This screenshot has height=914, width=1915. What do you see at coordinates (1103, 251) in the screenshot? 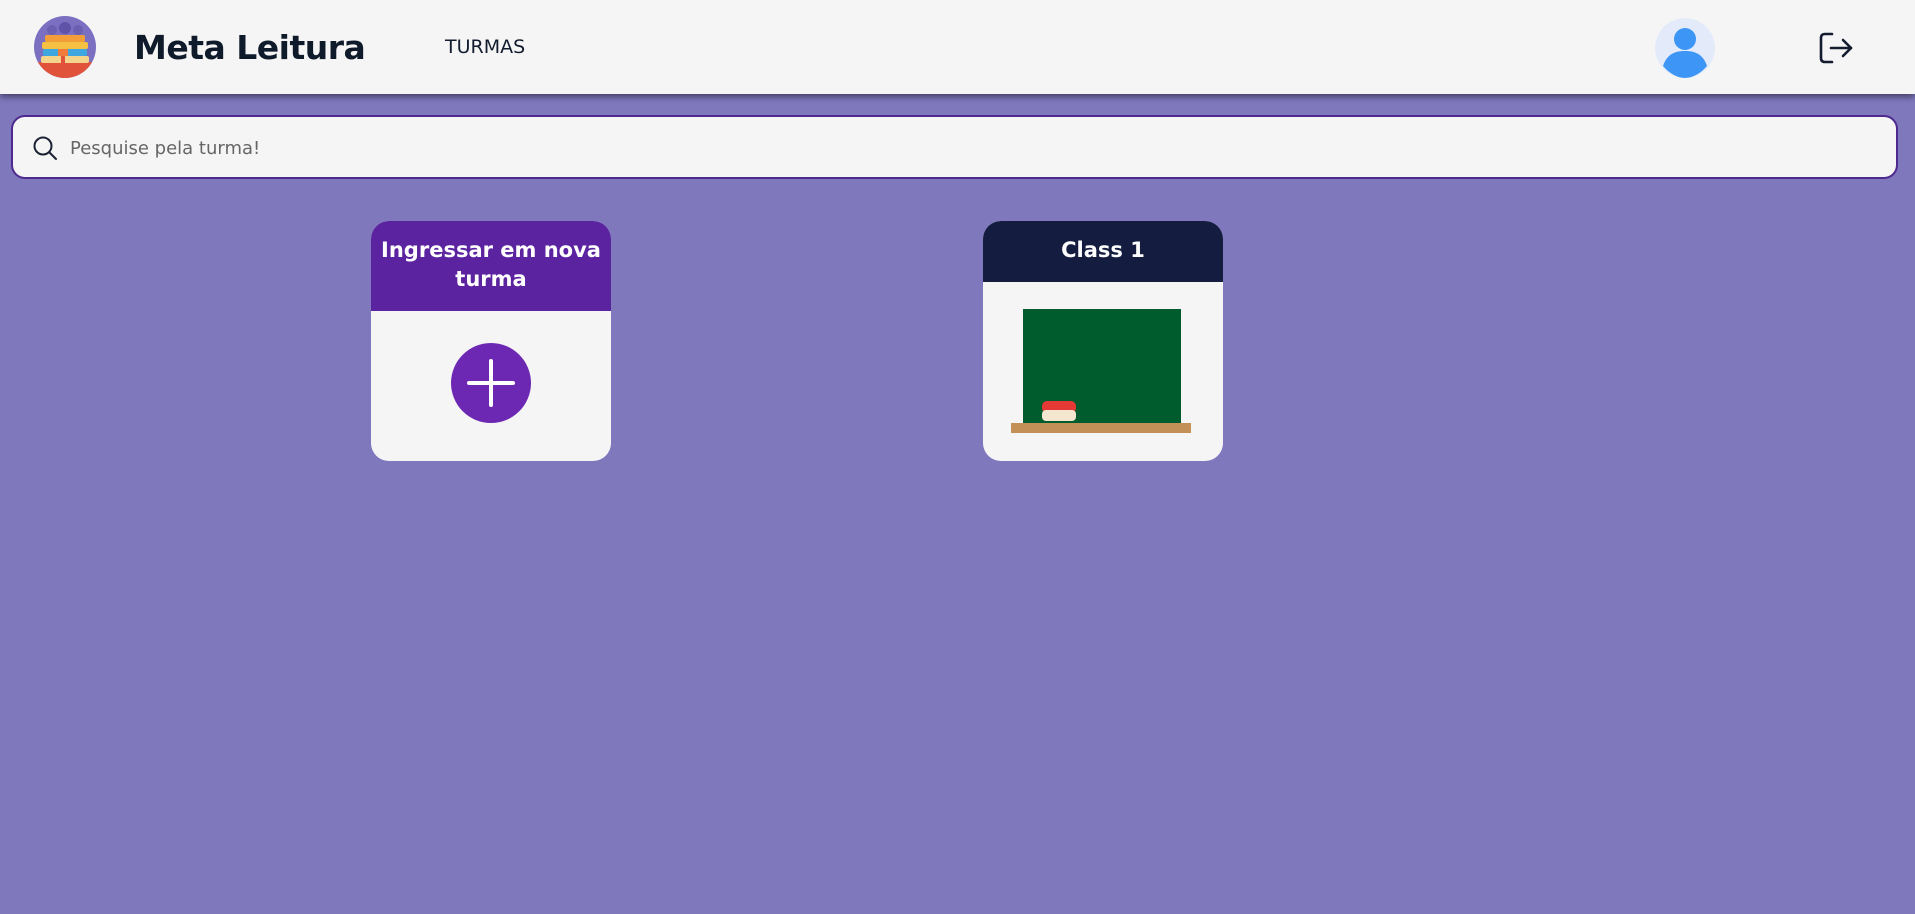
I see `class-card-title: Class 1` at bounding box center [1103, 251].